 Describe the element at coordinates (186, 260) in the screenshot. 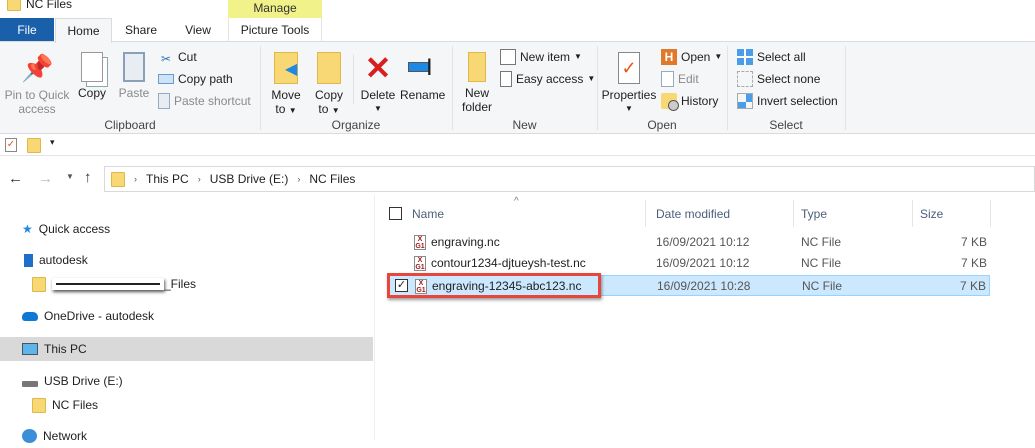

I see `nav-autodesk: autodesk` at that location.